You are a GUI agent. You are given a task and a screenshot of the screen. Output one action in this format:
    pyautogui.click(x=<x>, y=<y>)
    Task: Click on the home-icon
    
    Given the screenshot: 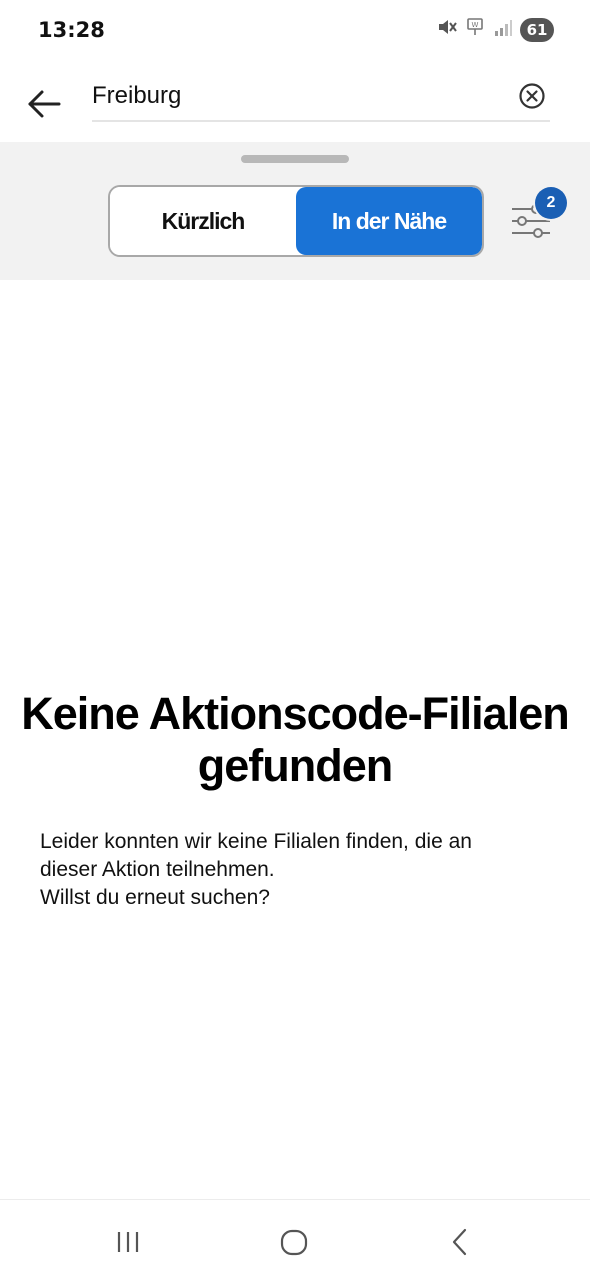 What is the action you would take?
    pyautogui.click(x=294, y=1242)
    